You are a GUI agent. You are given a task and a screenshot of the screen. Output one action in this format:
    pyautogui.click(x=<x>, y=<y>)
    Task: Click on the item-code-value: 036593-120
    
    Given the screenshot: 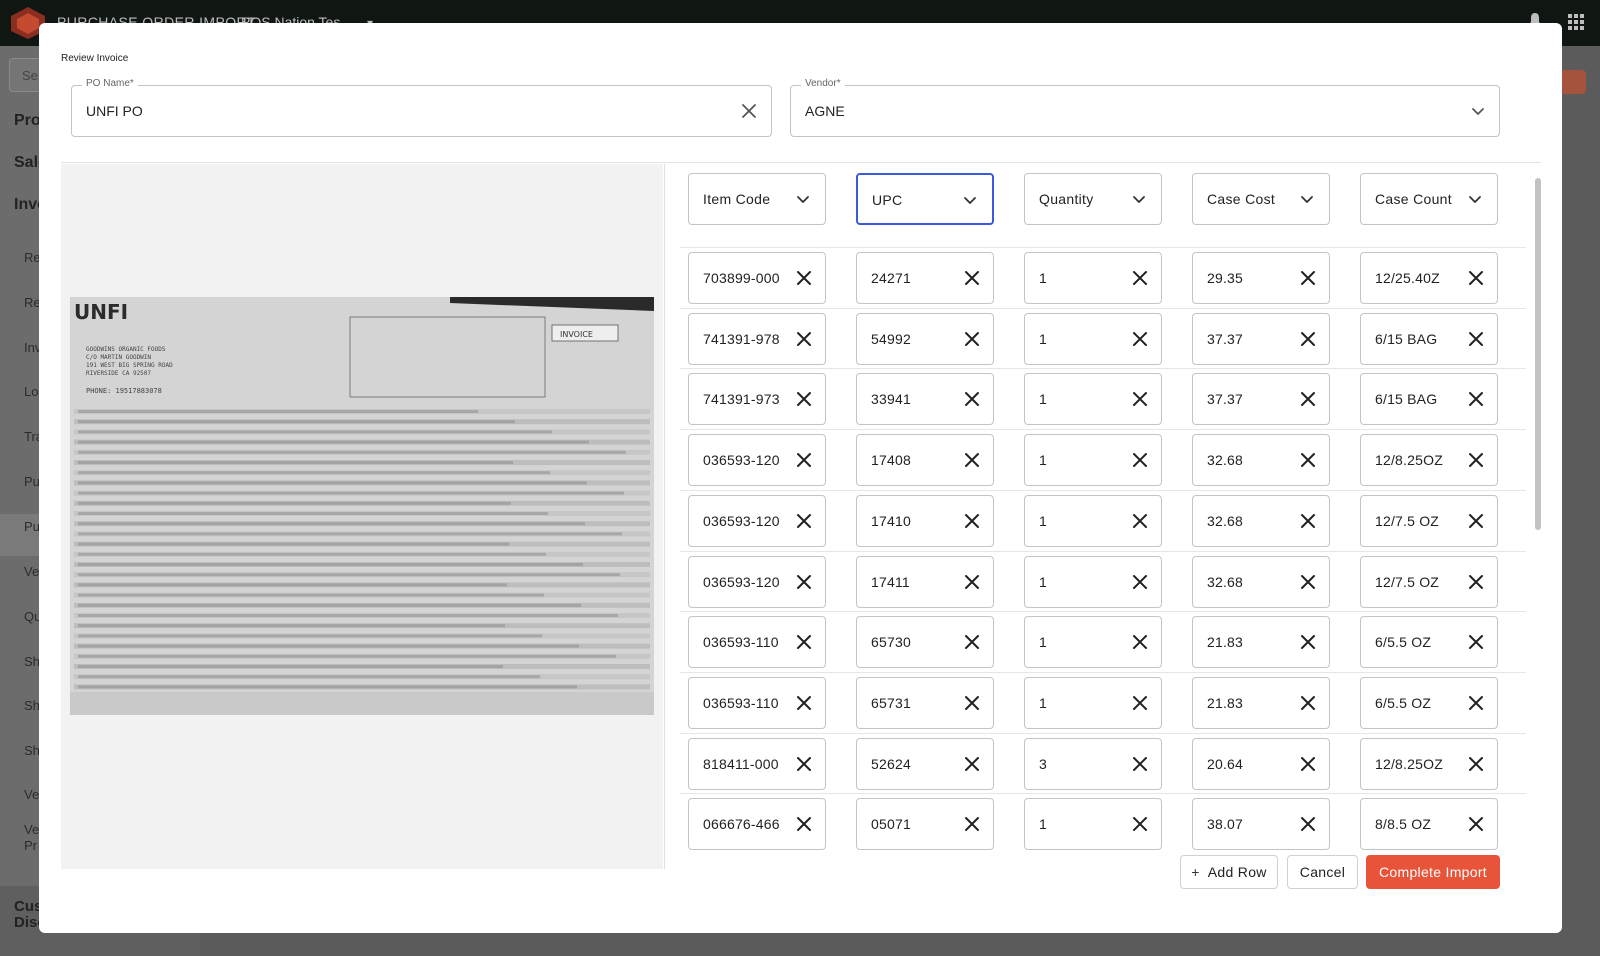 What is the action you would take?
    pyautogui.click(x=741, y=582)
    